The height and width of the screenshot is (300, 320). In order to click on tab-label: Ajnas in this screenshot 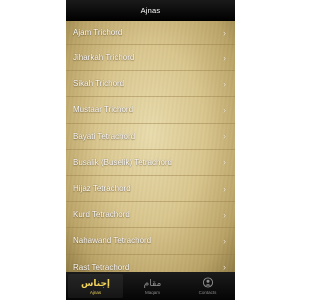, I will do `click(95, 292)`.